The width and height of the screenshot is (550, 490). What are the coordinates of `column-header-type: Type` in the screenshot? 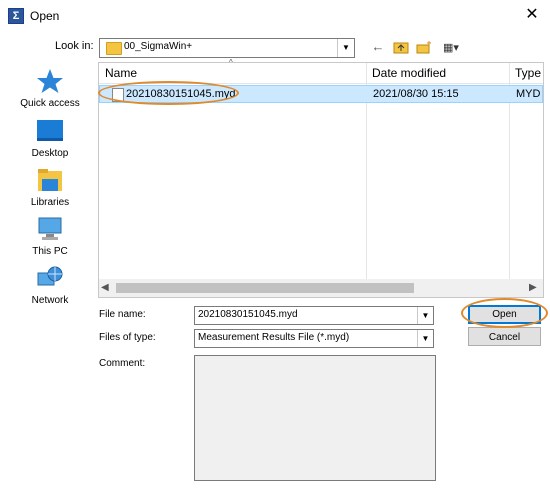 It's located at (528, 73).